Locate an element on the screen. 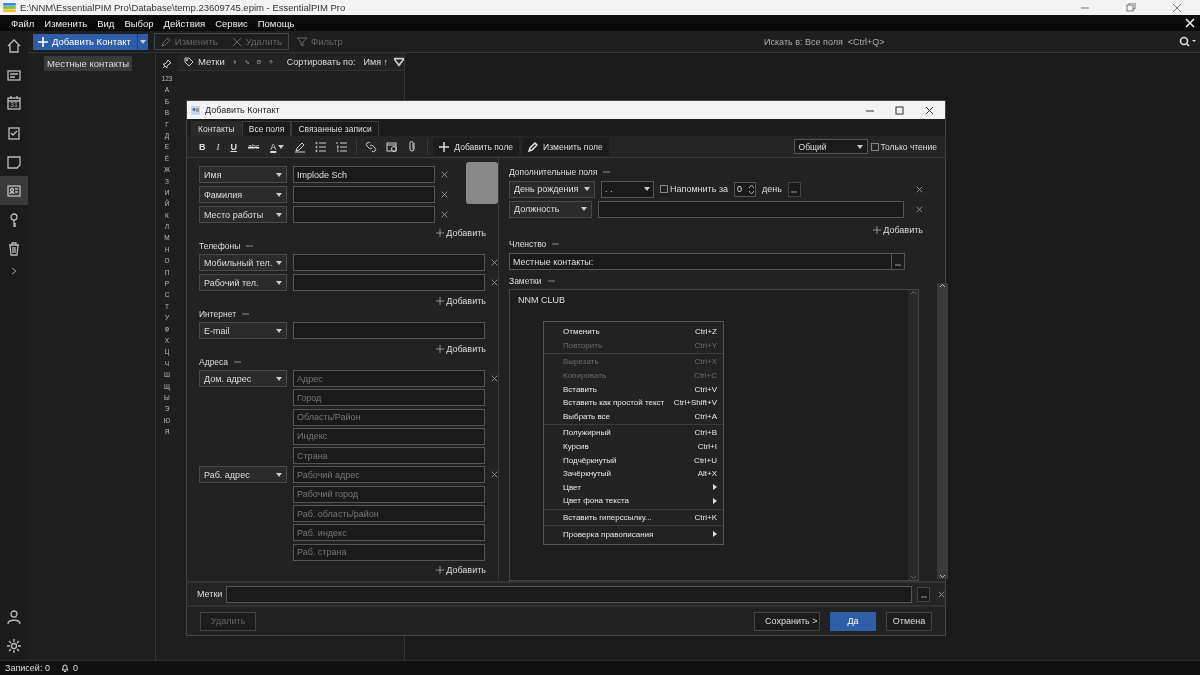 This screenshot has width=1200, height=675. format-button: U is located at coordinates (233, 146).